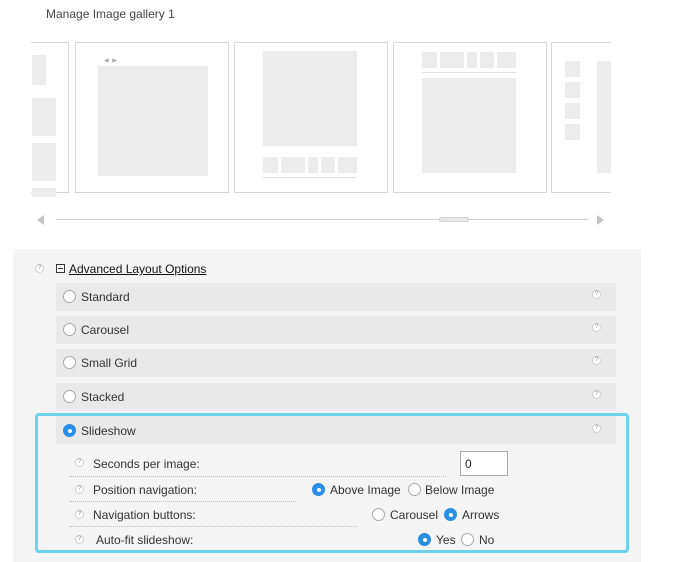 This screenshot has height=562, width=679. Describe the element at coordinates (454, 219) in the screenshot. I see `scroll-thumb` at that location.